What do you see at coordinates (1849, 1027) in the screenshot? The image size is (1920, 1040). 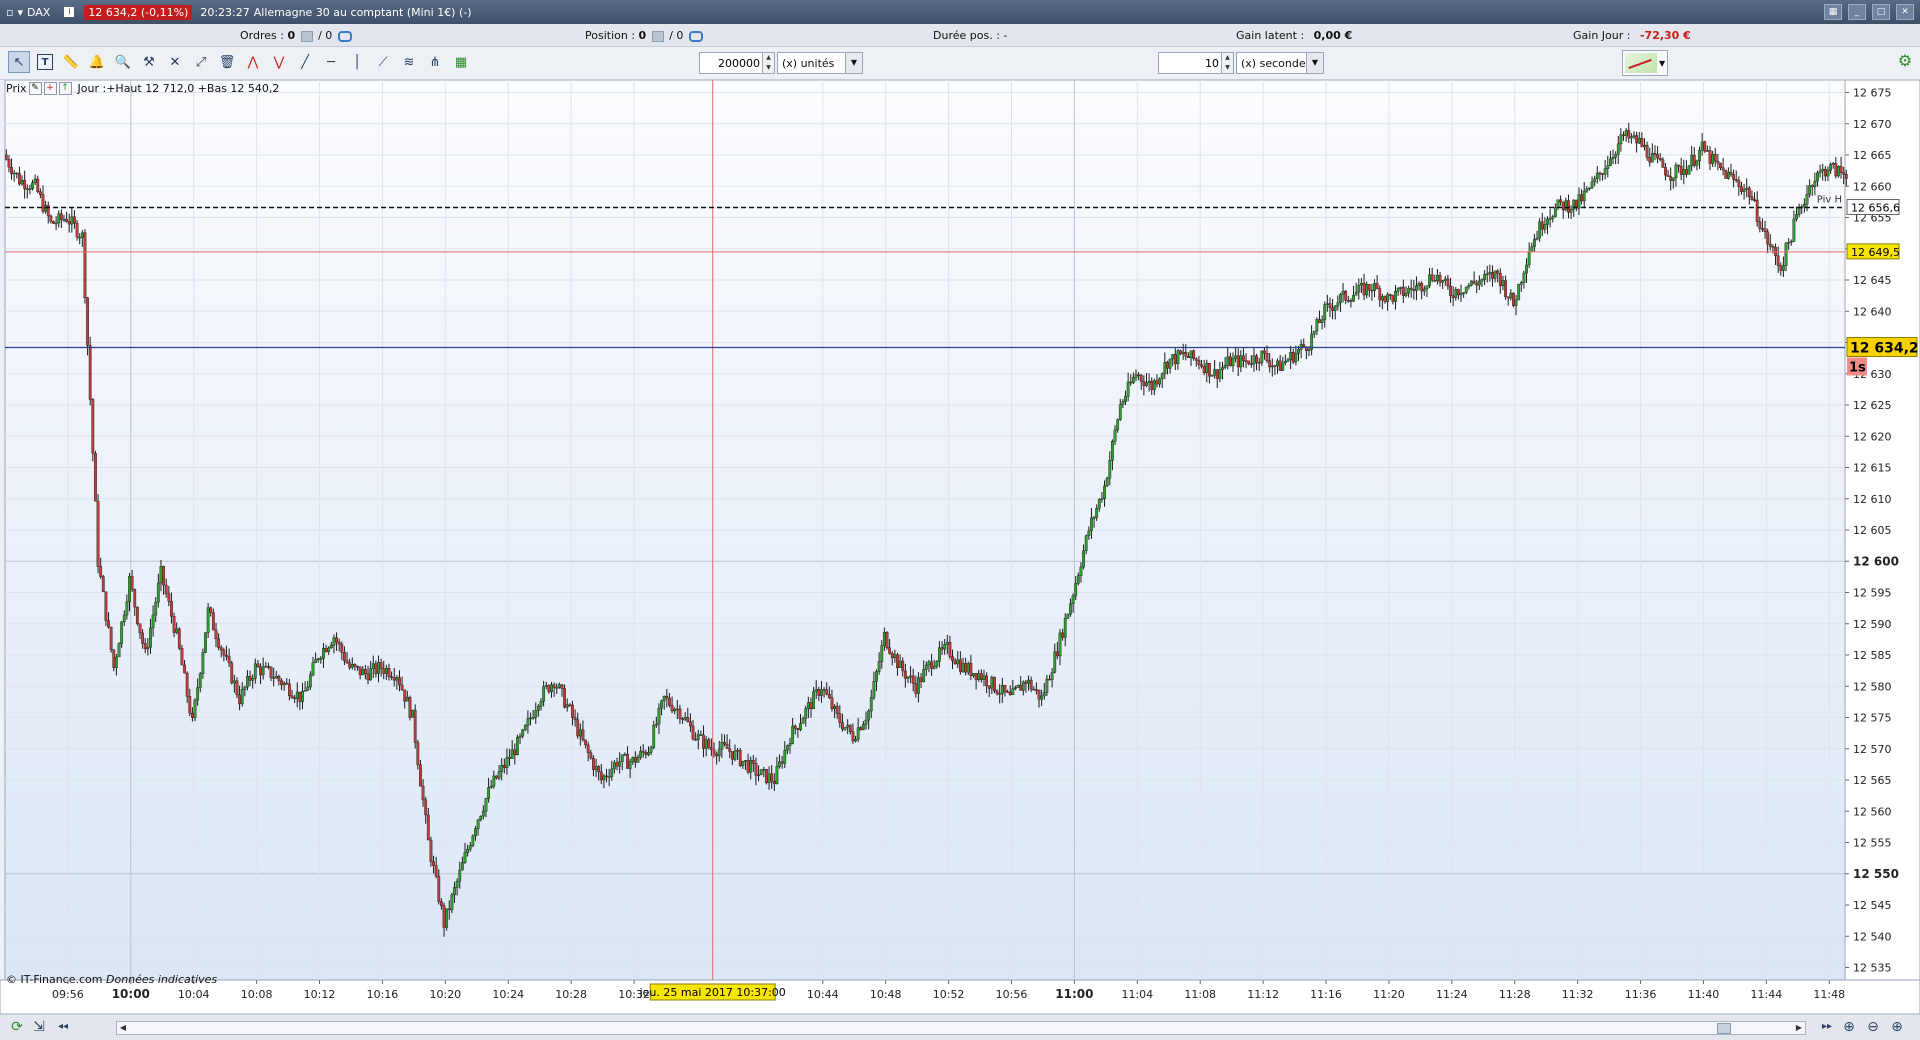 I see `zoom-fit-icon: ⊕` at bounding box center [1849, 1027].